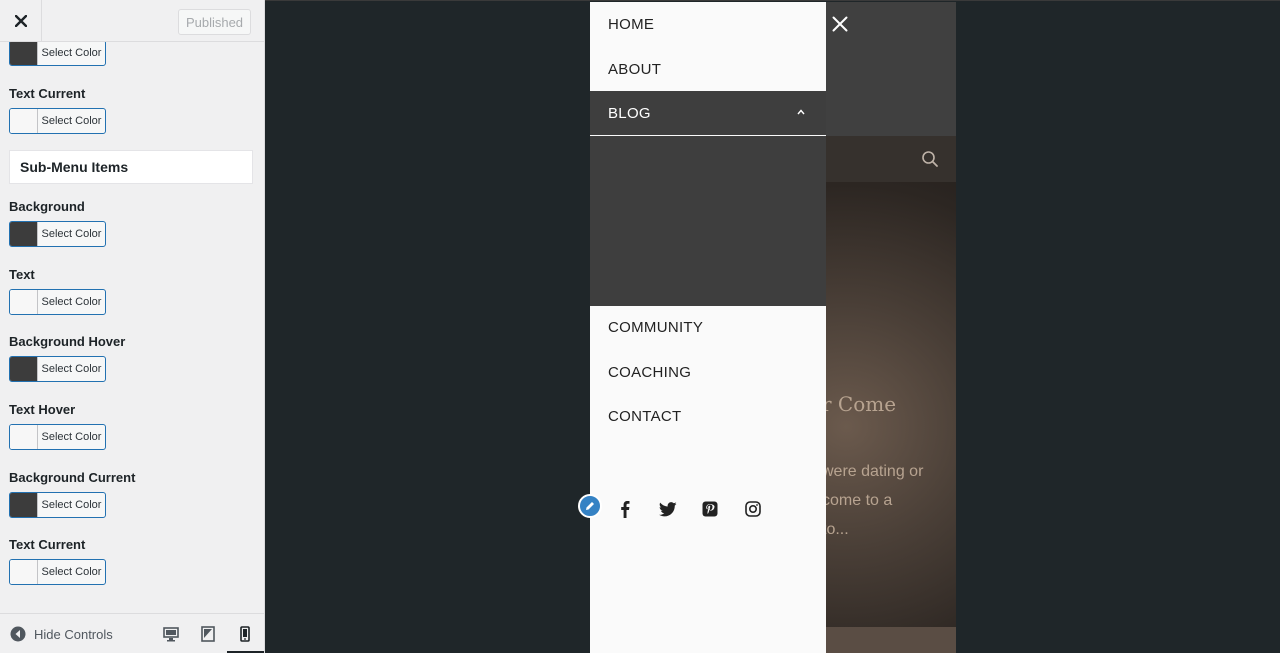  Describe the element at coordinates (930, 159) in the screenshot. I see `search-icon` at that location.